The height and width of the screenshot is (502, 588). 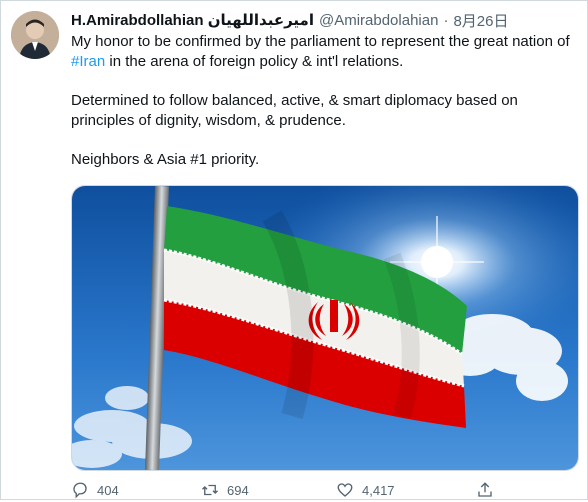 What do you see at coordinates (88, 61) in the screenshot?
I see `hashtag-link: #Iran` at bounding box center [88, 61].